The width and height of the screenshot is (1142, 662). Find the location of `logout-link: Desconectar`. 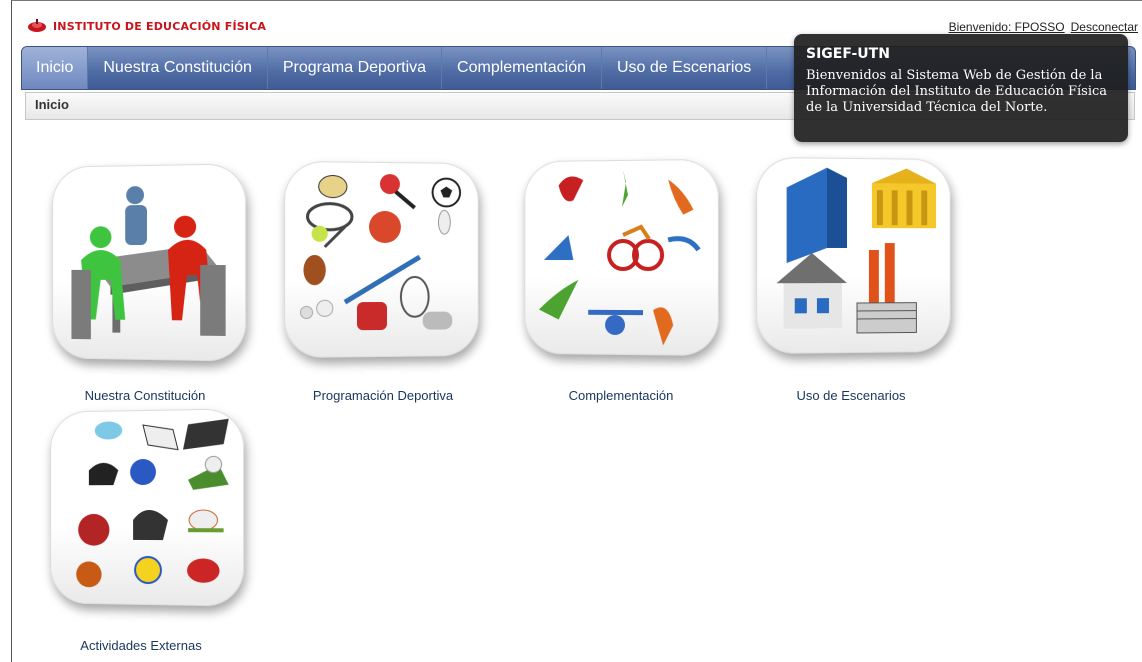

logout-link: Desconectar is located at coordinates (1104, 27).